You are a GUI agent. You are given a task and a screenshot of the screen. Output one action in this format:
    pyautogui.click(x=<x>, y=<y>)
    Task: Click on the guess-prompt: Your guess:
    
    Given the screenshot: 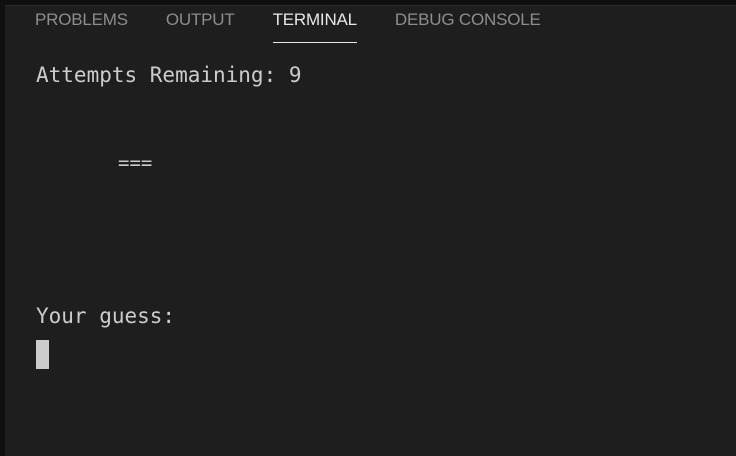 What is the action you would take?
    pyautogui.click(x=106, y=316)
    